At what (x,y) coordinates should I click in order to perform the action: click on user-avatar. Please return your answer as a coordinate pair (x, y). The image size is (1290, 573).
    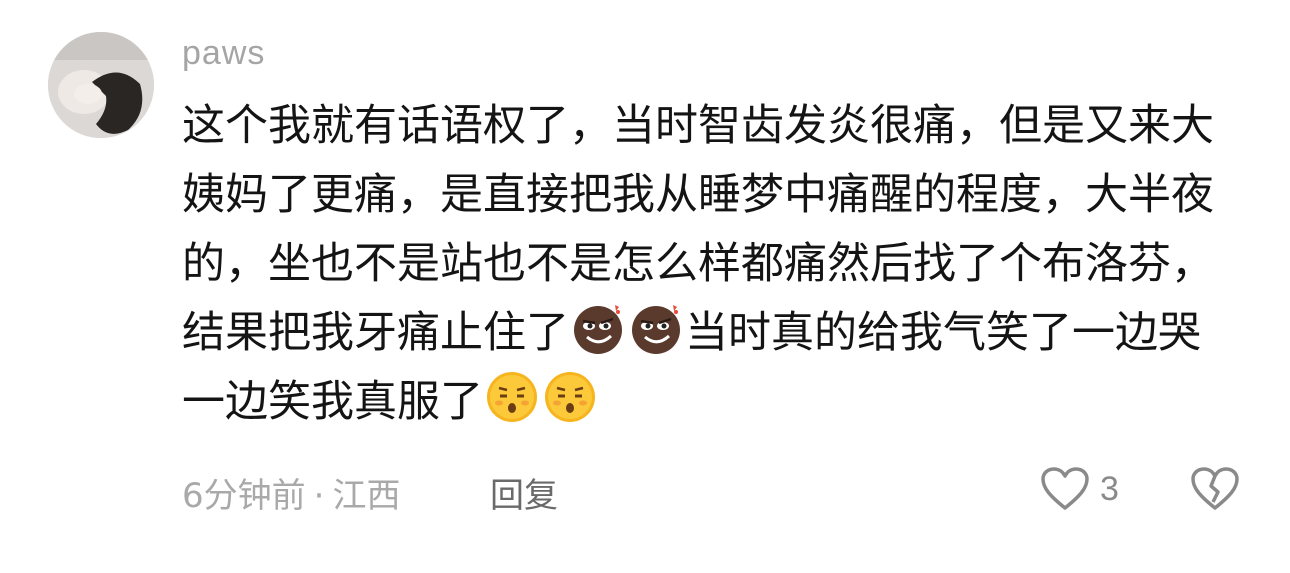
    Looking at the image, I should click on (101, 85).